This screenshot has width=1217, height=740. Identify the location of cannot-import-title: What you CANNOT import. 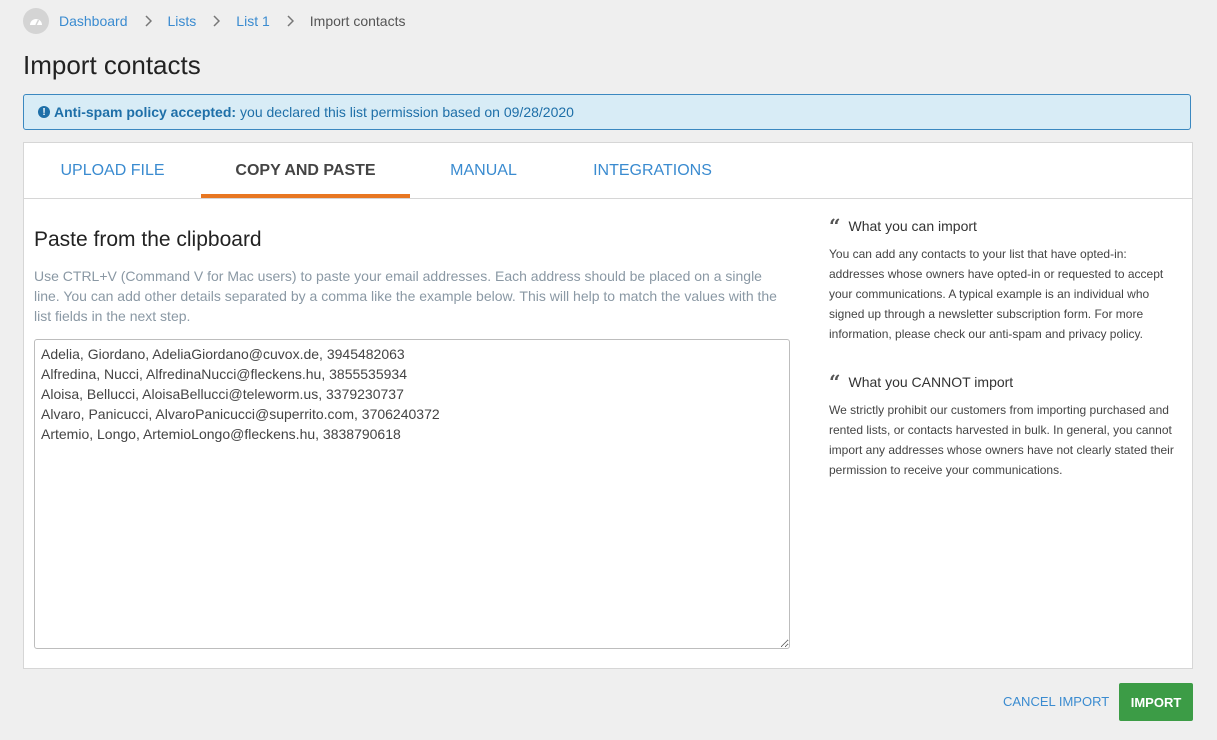
(931, 382).